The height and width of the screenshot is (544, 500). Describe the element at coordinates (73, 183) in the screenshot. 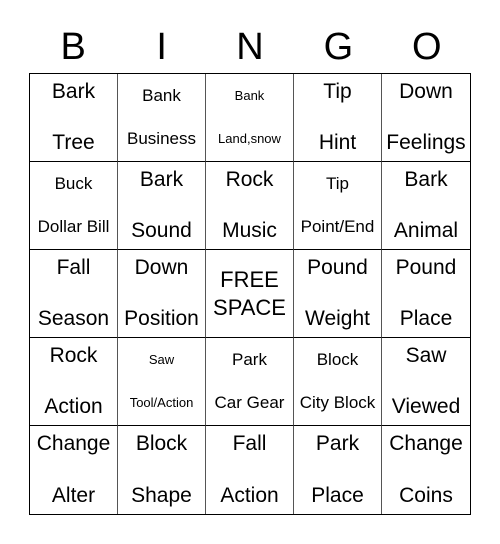

I see `cell-word: Buck` at that location.